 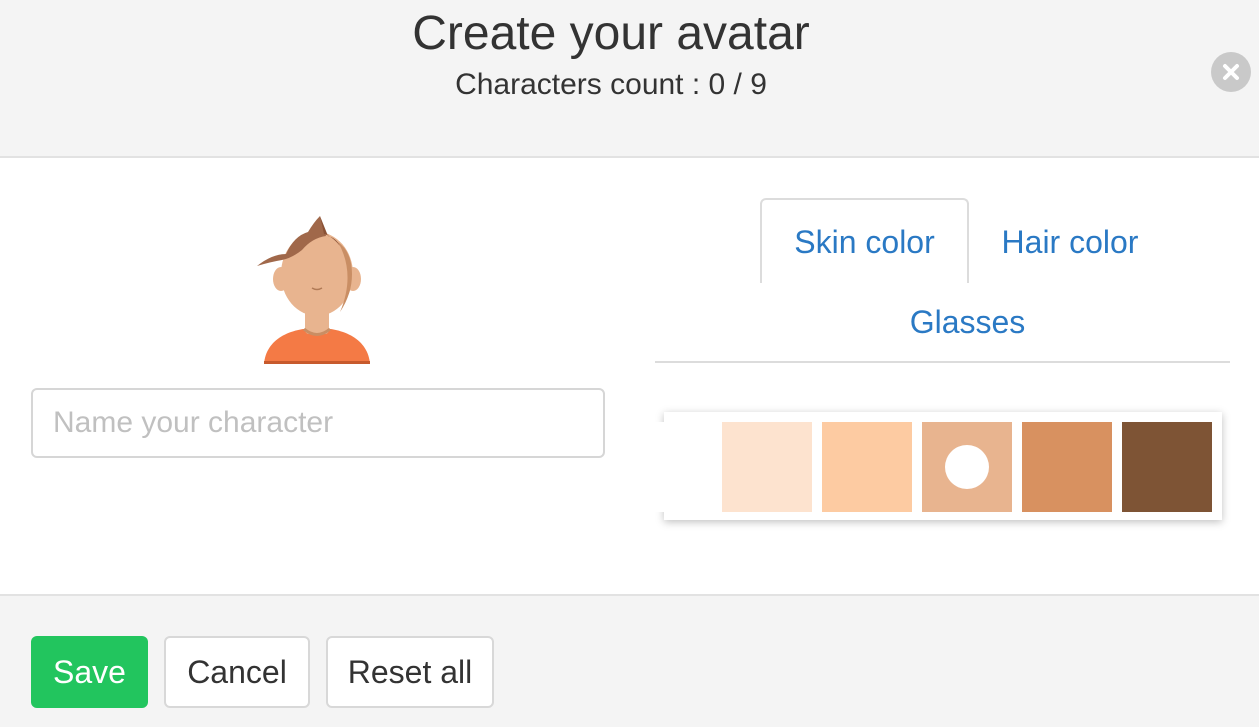 What do you see at coordinates (942, 362) in the screenshot?
I see `tabs-divider` at bounding box center [942, 362].